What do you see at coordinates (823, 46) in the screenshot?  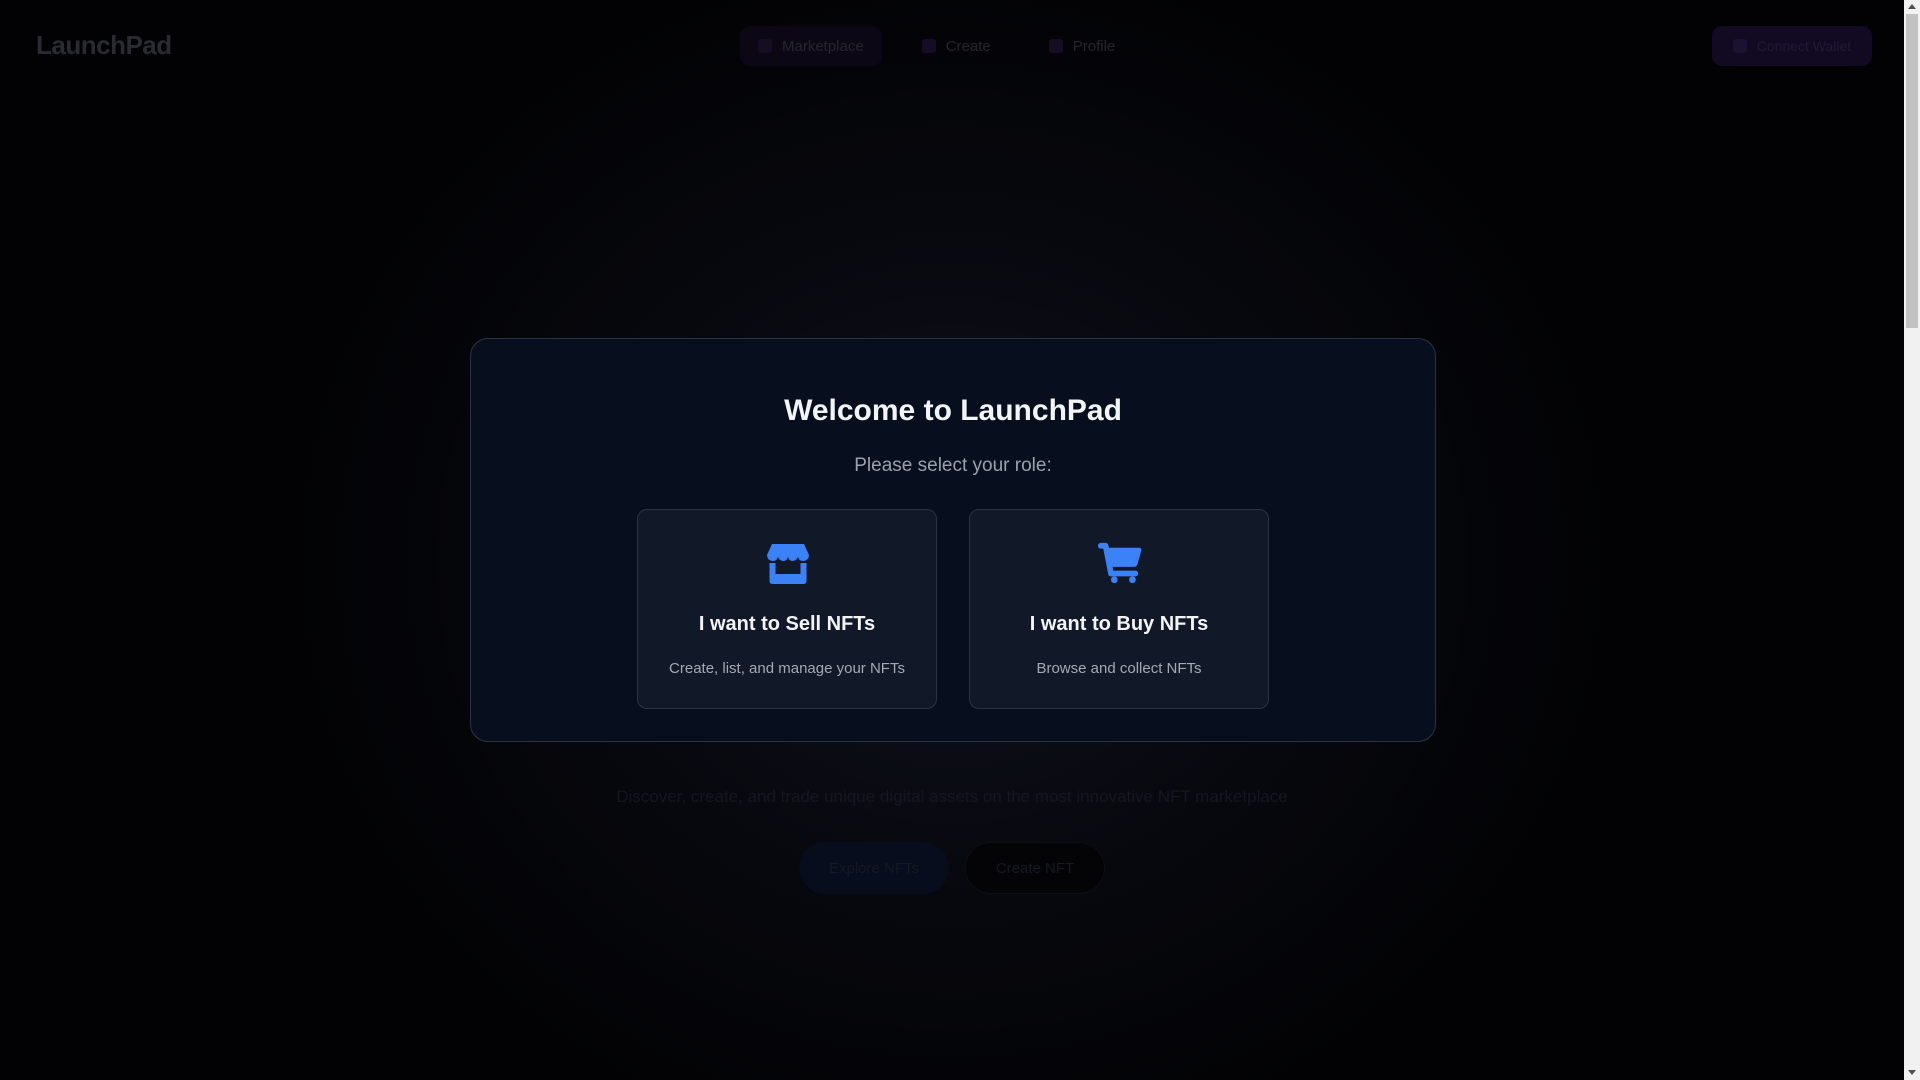 I see `nav-link-label: Marketplace` at bounding box center [823, 46].